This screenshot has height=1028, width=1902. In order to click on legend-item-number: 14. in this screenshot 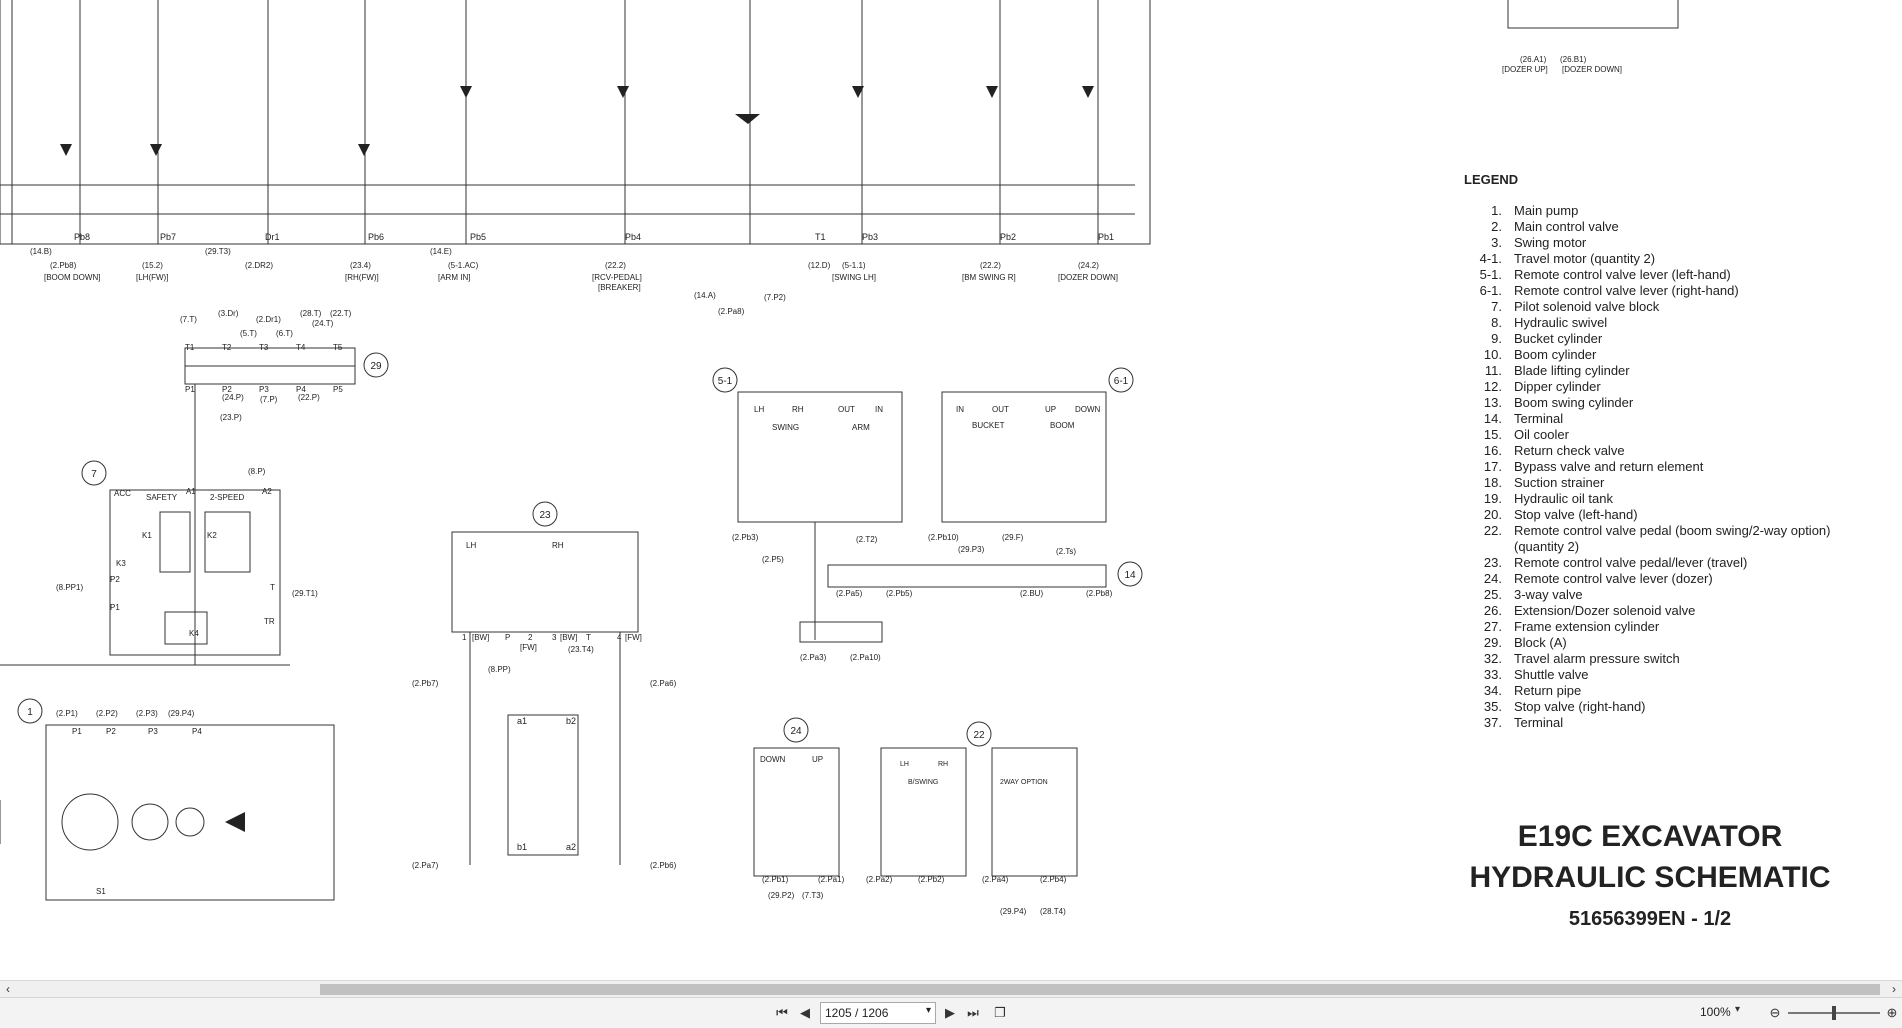, I will do `click(1492, 418)`.